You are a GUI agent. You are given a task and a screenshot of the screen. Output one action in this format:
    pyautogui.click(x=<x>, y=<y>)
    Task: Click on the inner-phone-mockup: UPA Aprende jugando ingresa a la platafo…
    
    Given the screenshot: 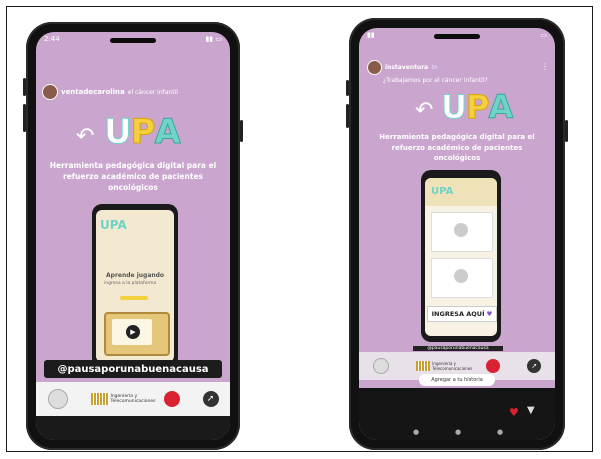 What is the action you would take?
    pyautogui.click(x=135, y=286)
    